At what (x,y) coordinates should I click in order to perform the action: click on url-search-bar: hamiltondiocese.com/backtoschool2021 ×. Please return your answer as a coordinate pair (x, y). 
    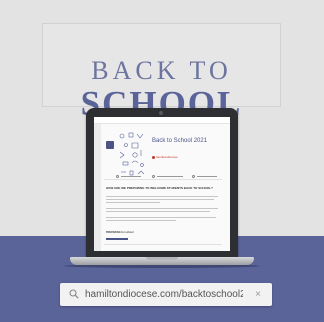
    Looking at the image, I should click on (166, 294).